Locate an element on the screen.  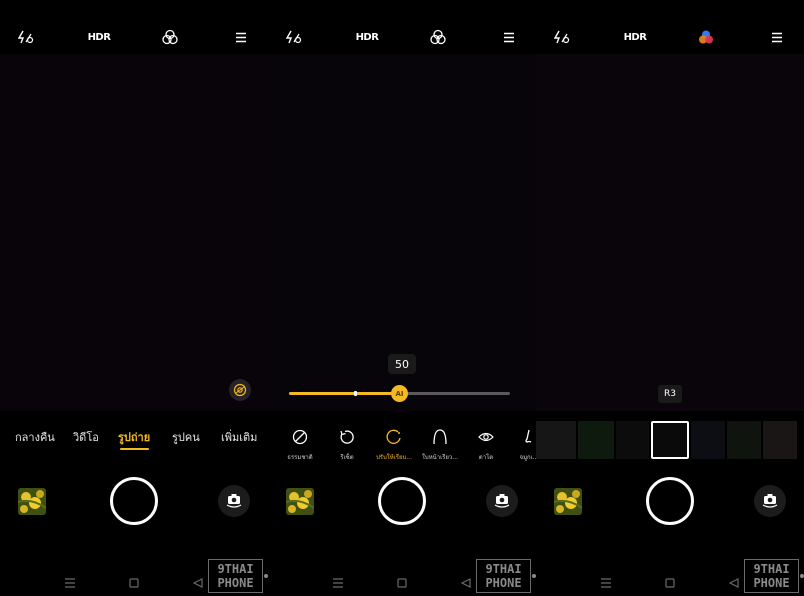
reset-icon is located at coordinates (347, 437).